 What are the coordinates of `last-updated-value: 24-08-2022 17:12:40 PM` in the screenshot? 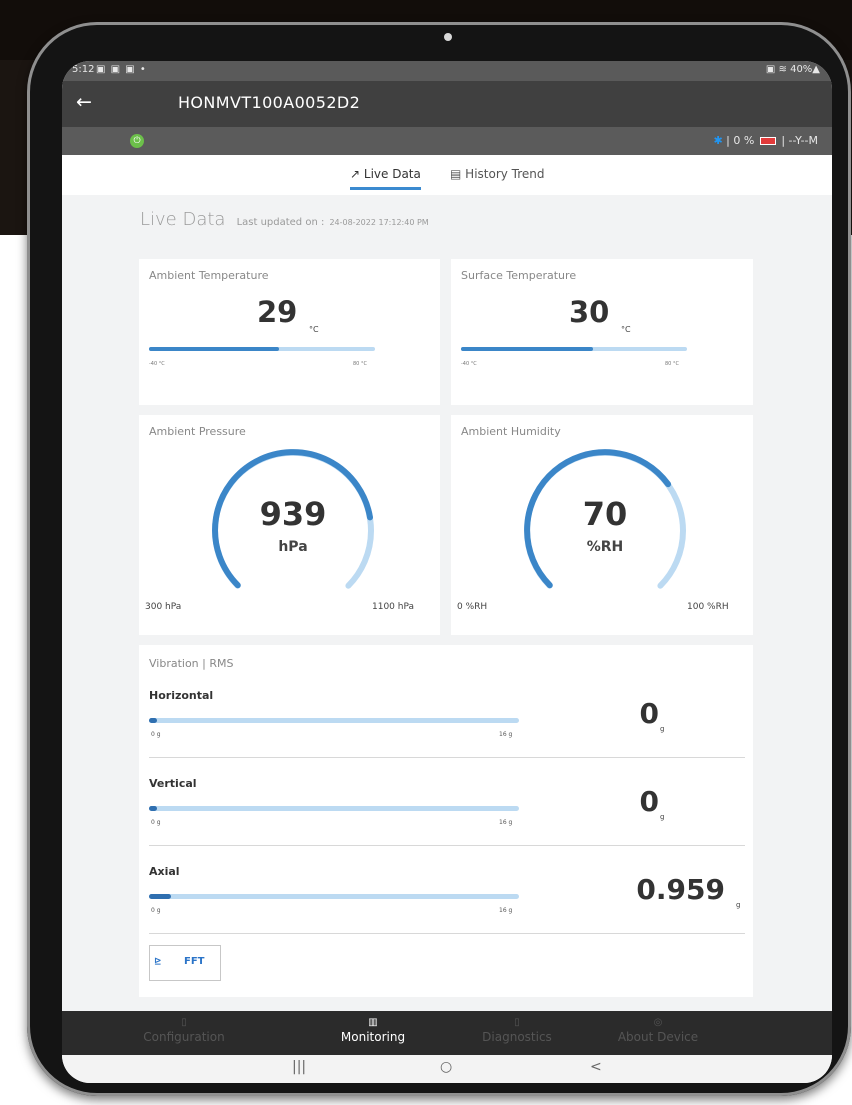 It's located at (379, 222).